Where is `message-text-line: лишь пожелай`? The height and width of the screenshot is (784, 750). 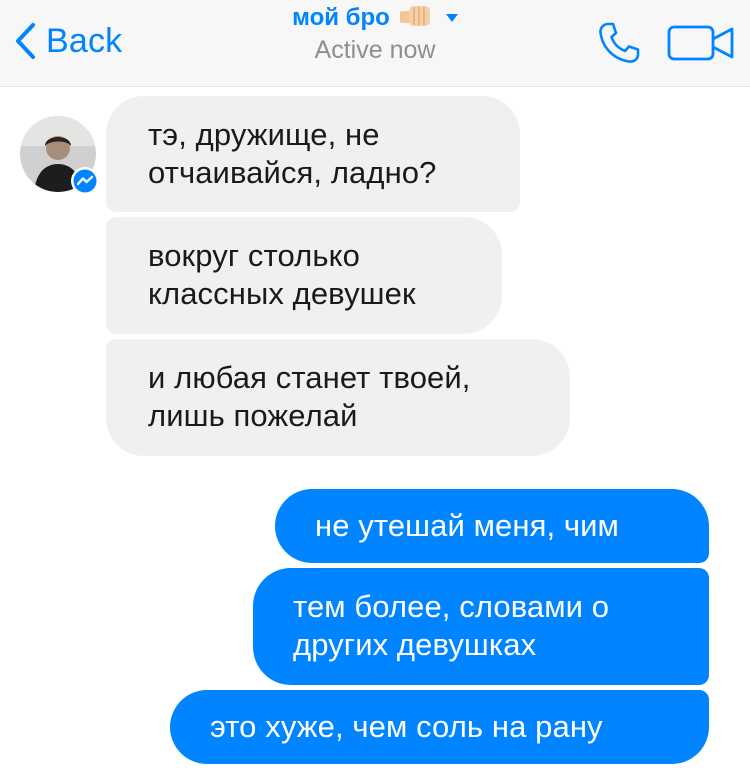
message-text-line: лишь пожелай is located at coordinates (253, 415).